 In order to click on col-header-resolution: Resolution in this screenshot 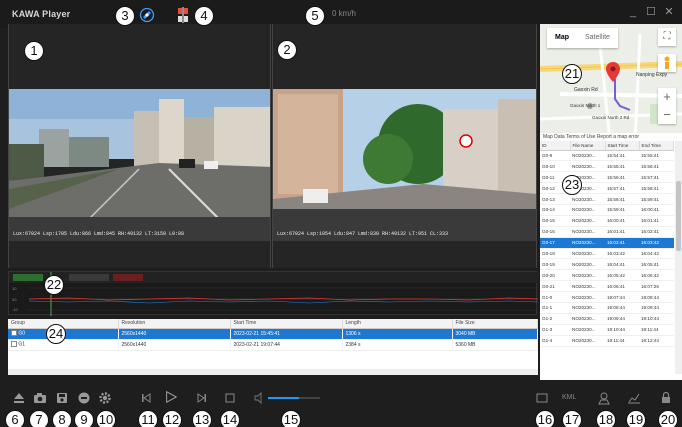, I will do `click(174, 324)`.